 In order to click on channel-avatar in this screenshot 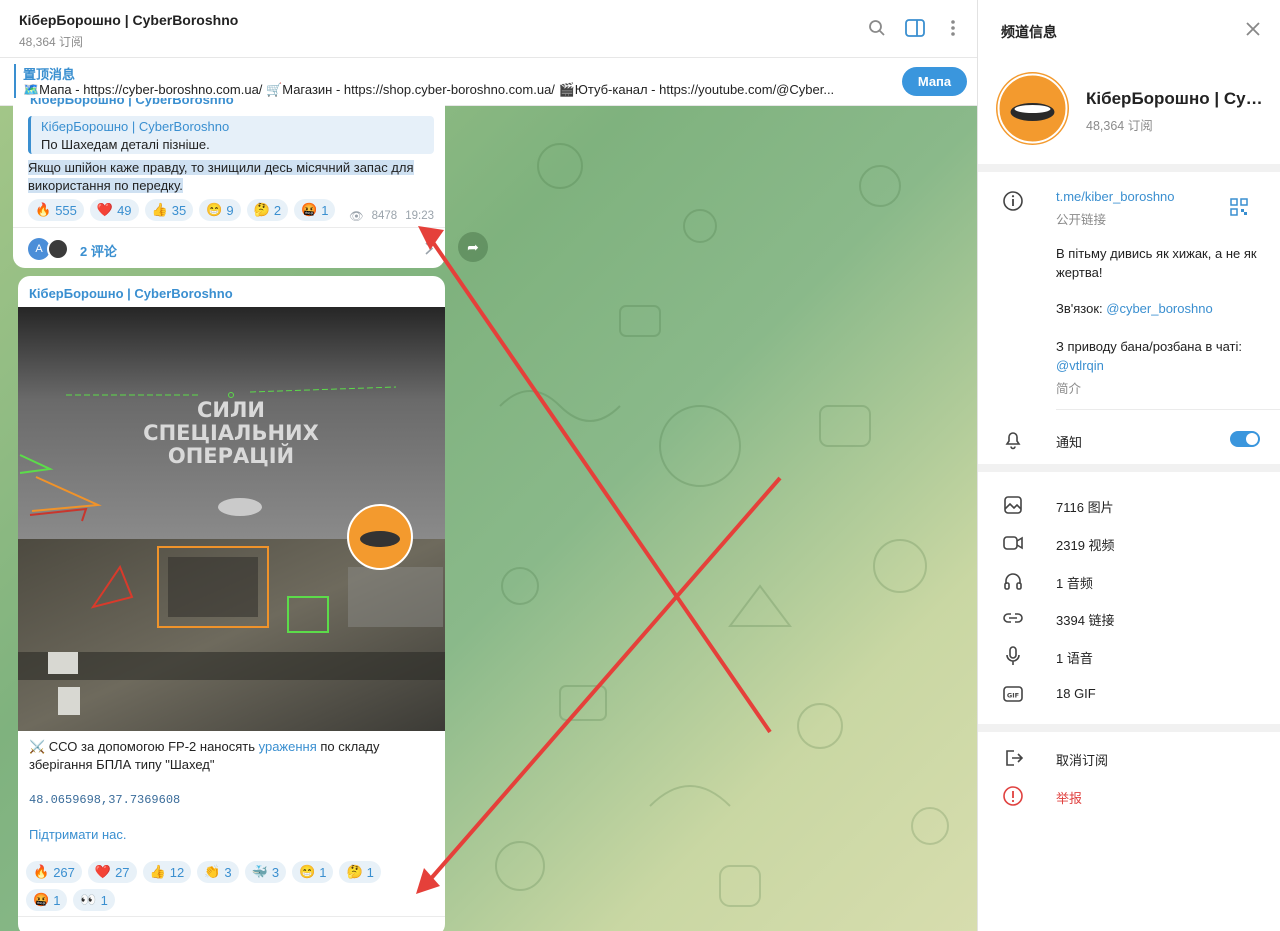, I will do `click(1032, 108)`.